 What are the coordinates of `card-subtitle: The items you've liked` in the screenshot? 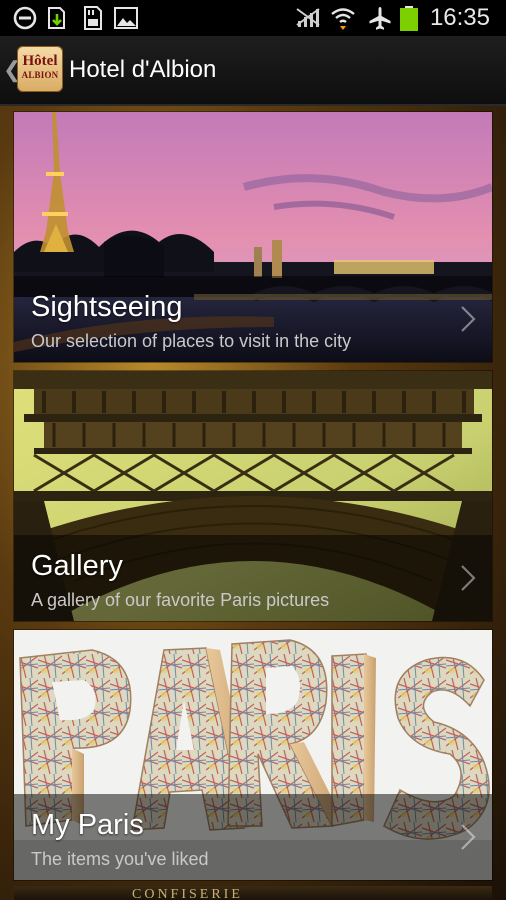 It's located at (120, 859).